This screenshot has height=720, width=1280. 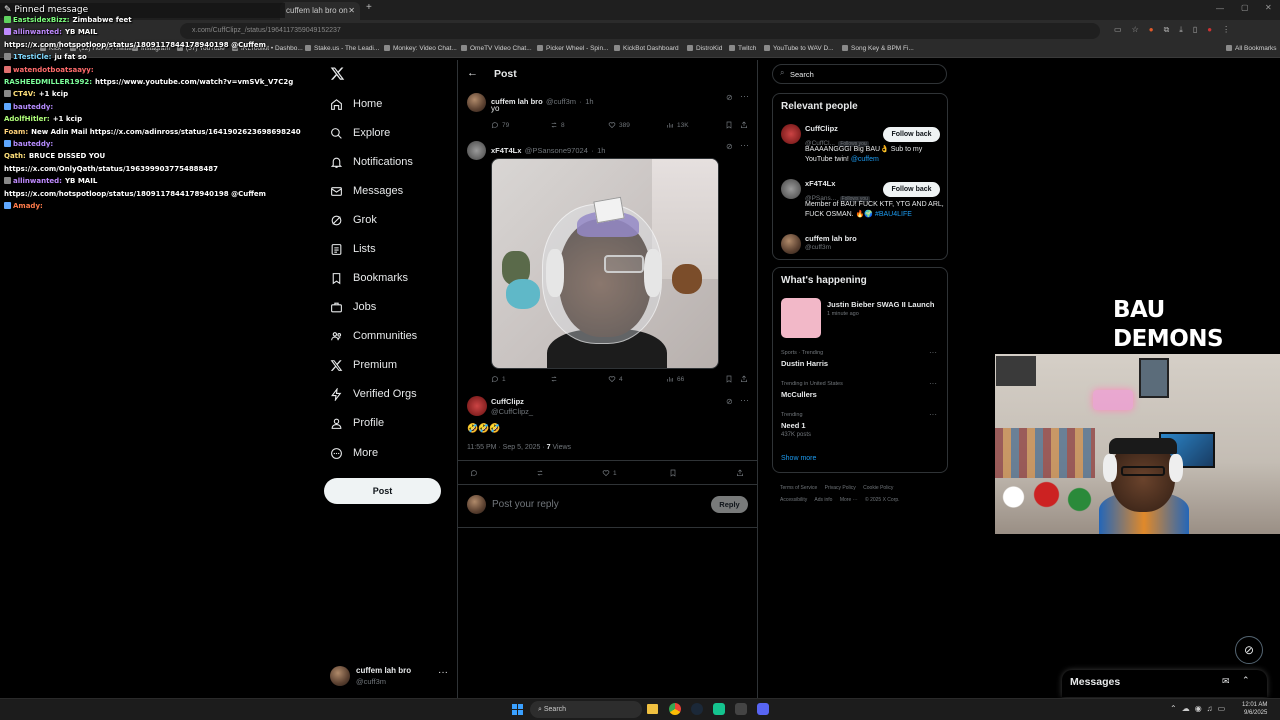 What do you see at coordinates (820, 183) in the screenshot?
I see `person-name: xF4T4Lx` at bounding box center [820, 183].